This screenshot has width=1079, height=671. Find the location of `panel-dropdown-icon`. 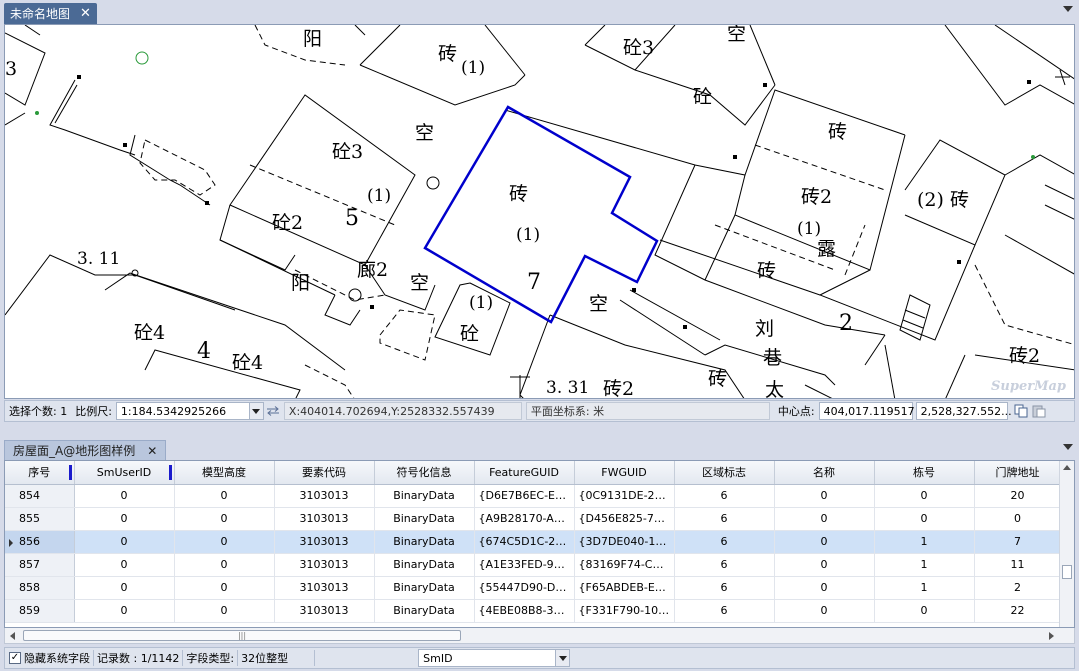

panel-dropdown-icon is located at coordinates (1068, 447).